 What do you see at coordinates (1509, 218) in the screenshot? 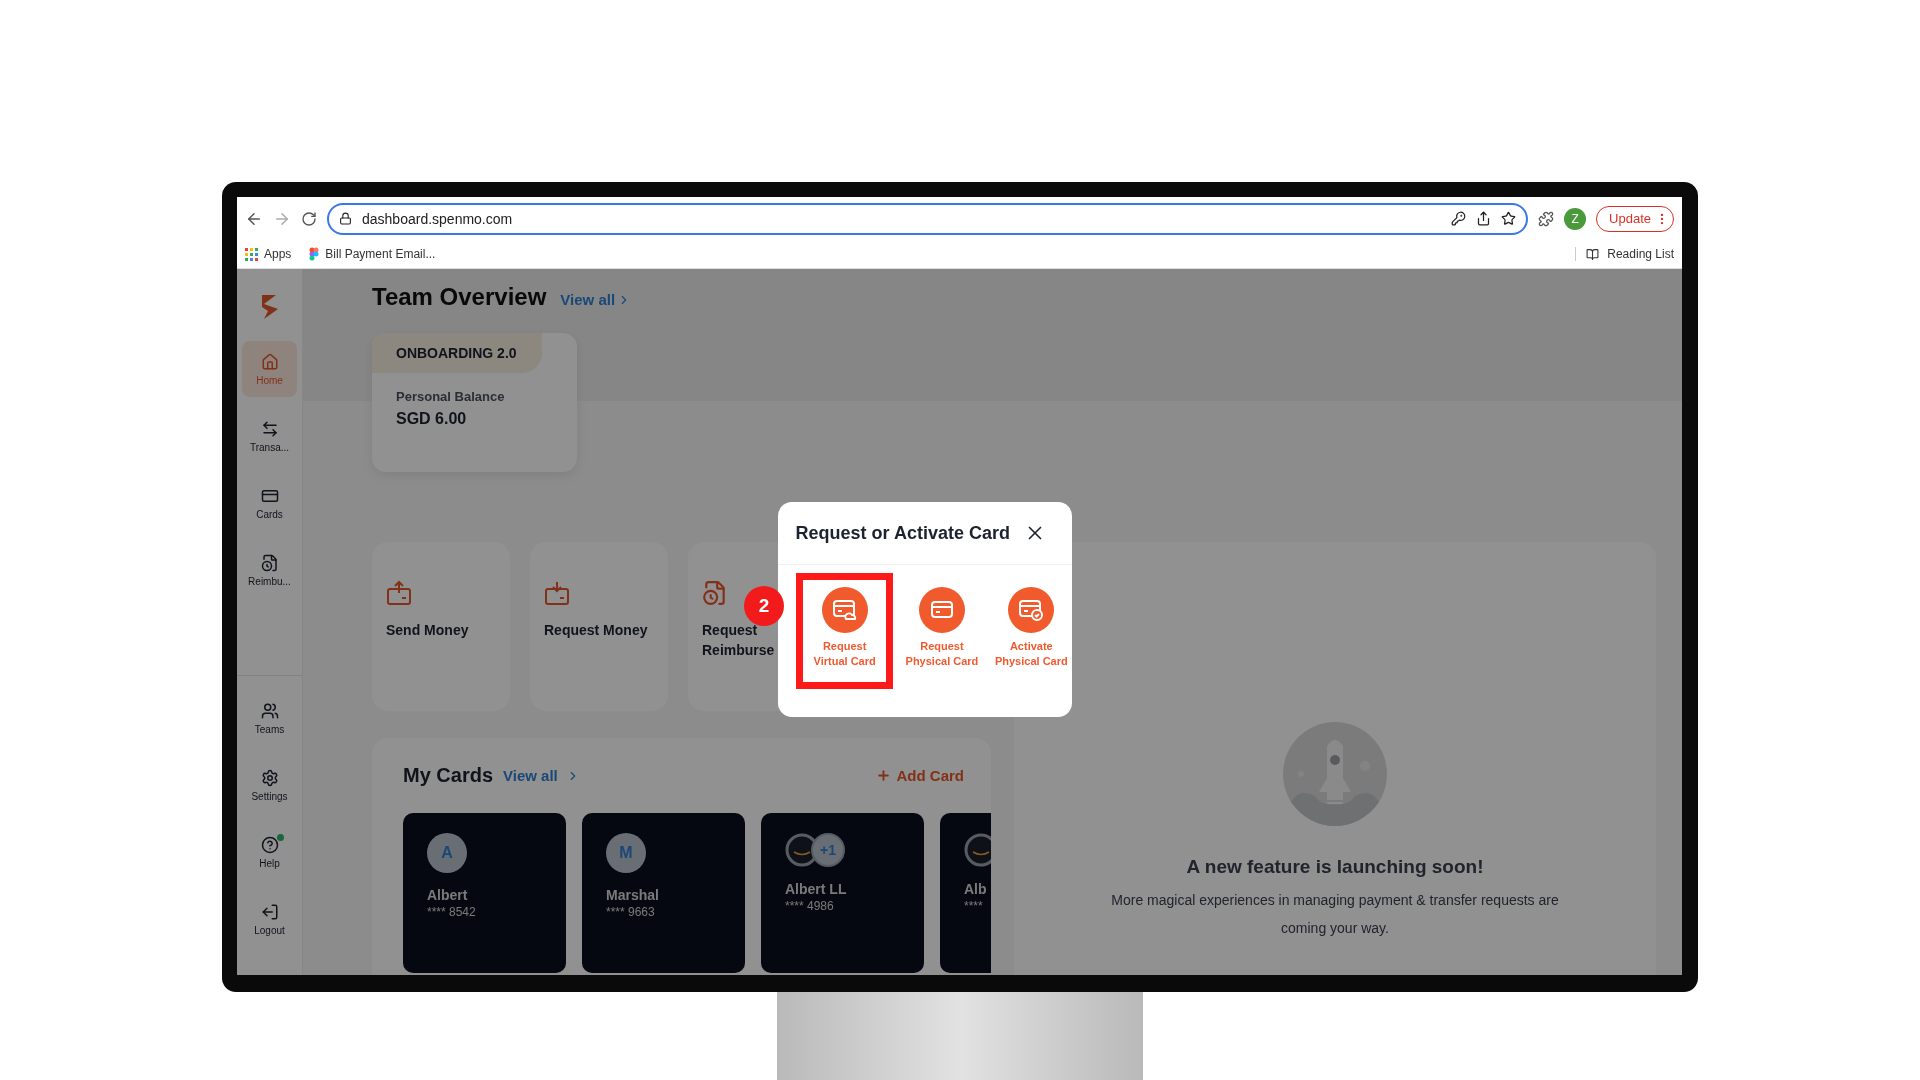
I see `star-icon` at bounding box center [1509, 218].